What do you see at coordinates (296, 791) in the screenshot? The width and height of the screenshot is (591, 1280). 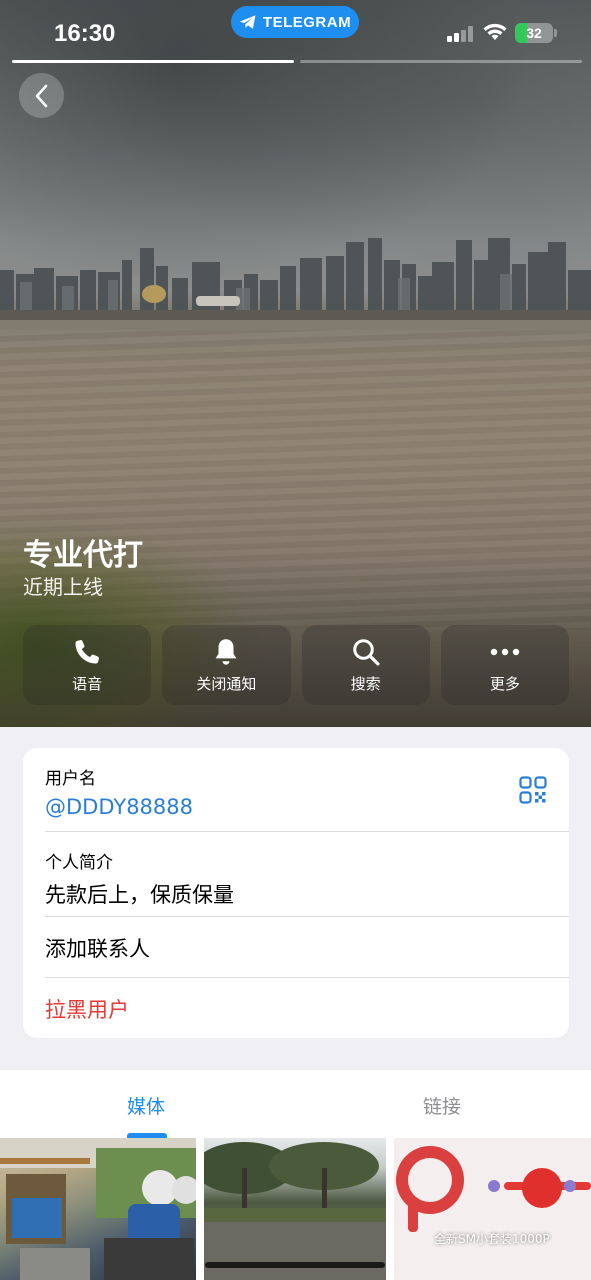 I see `username-row: 用户名 @DDDY88888` at bounding box center [296, 791].